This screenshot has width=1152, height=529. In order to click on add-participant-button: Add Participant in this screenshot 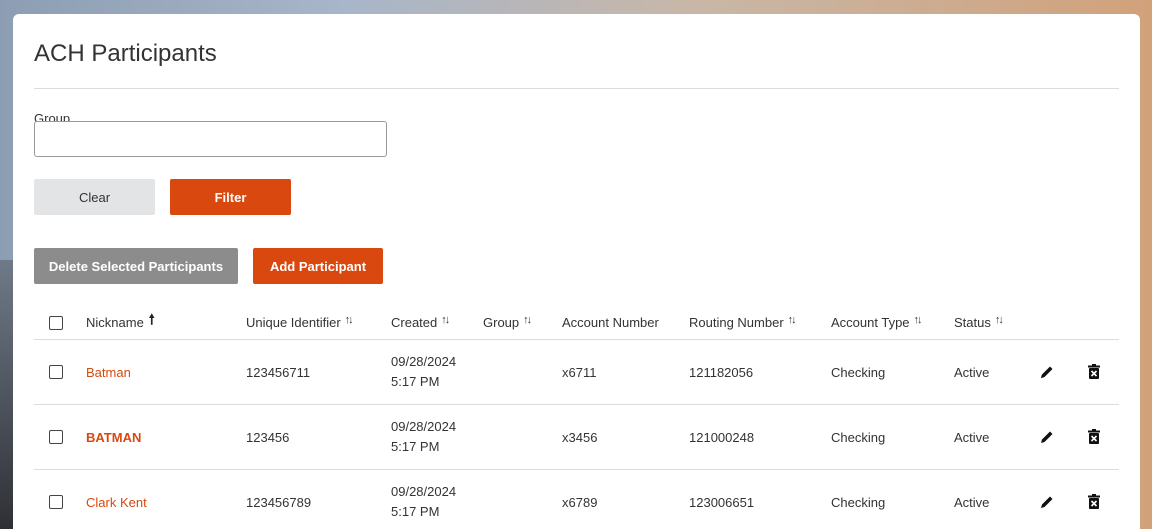, I will do `click(318, 266)`.